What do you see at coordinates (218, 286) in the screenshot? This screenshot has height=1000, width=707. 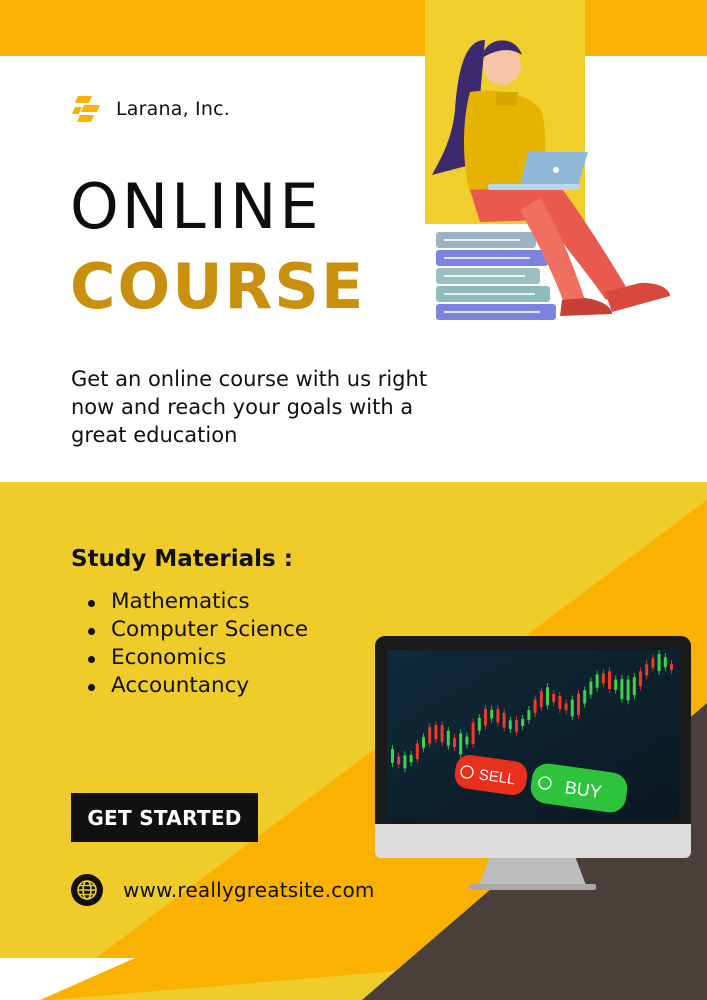 I see `hero-title-line2: COURSE` at bounding box center [218, 286].